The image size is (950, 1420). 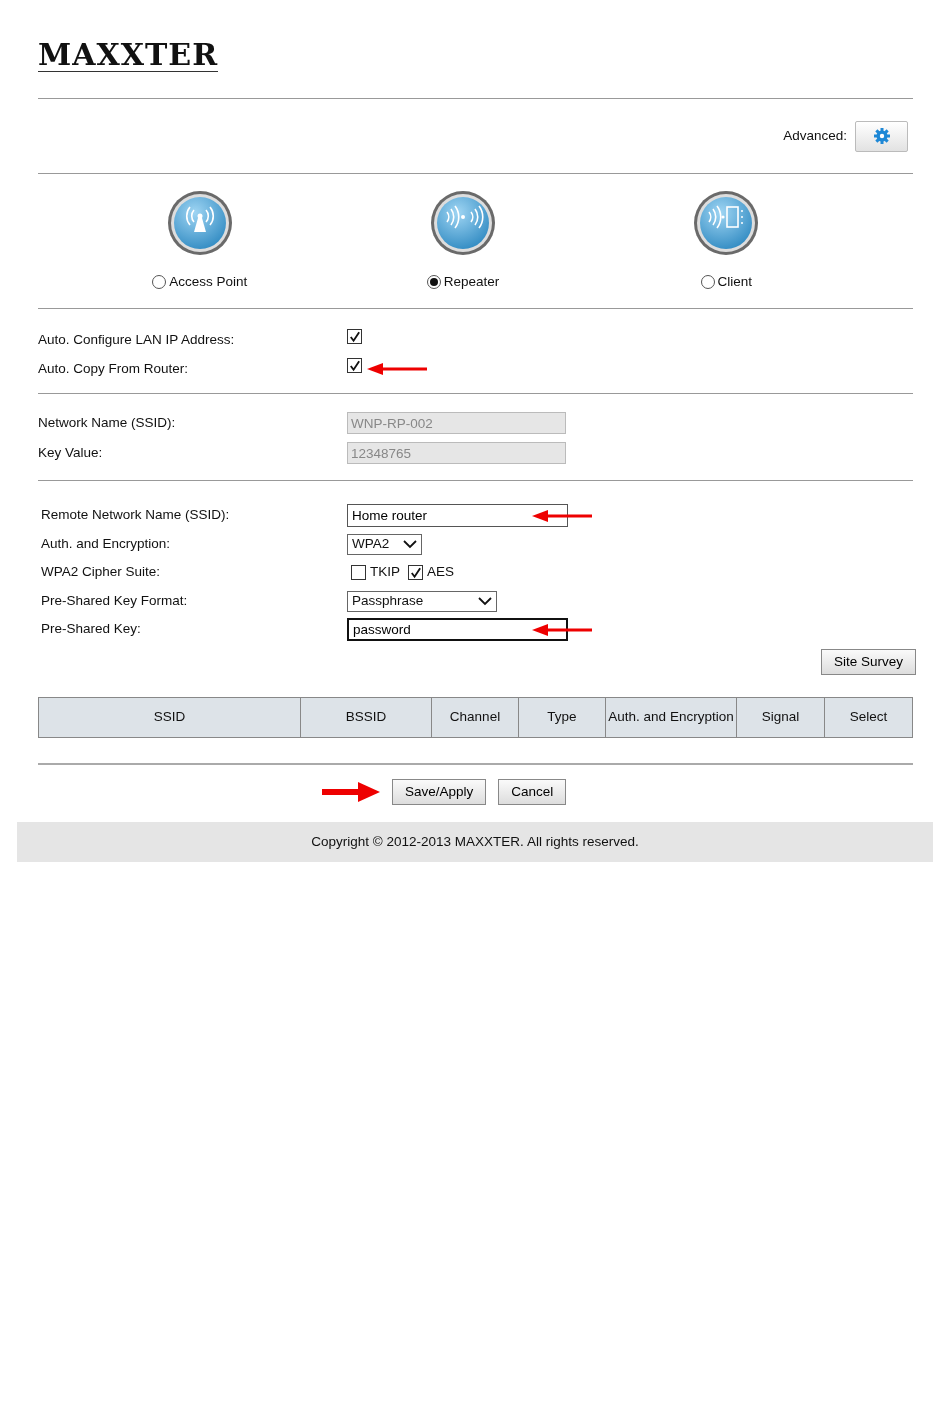 What do you see at coordinates (439, 792) in the screenshot?
I see `action-button: Save/Apply` at bounding box center [439, 792].